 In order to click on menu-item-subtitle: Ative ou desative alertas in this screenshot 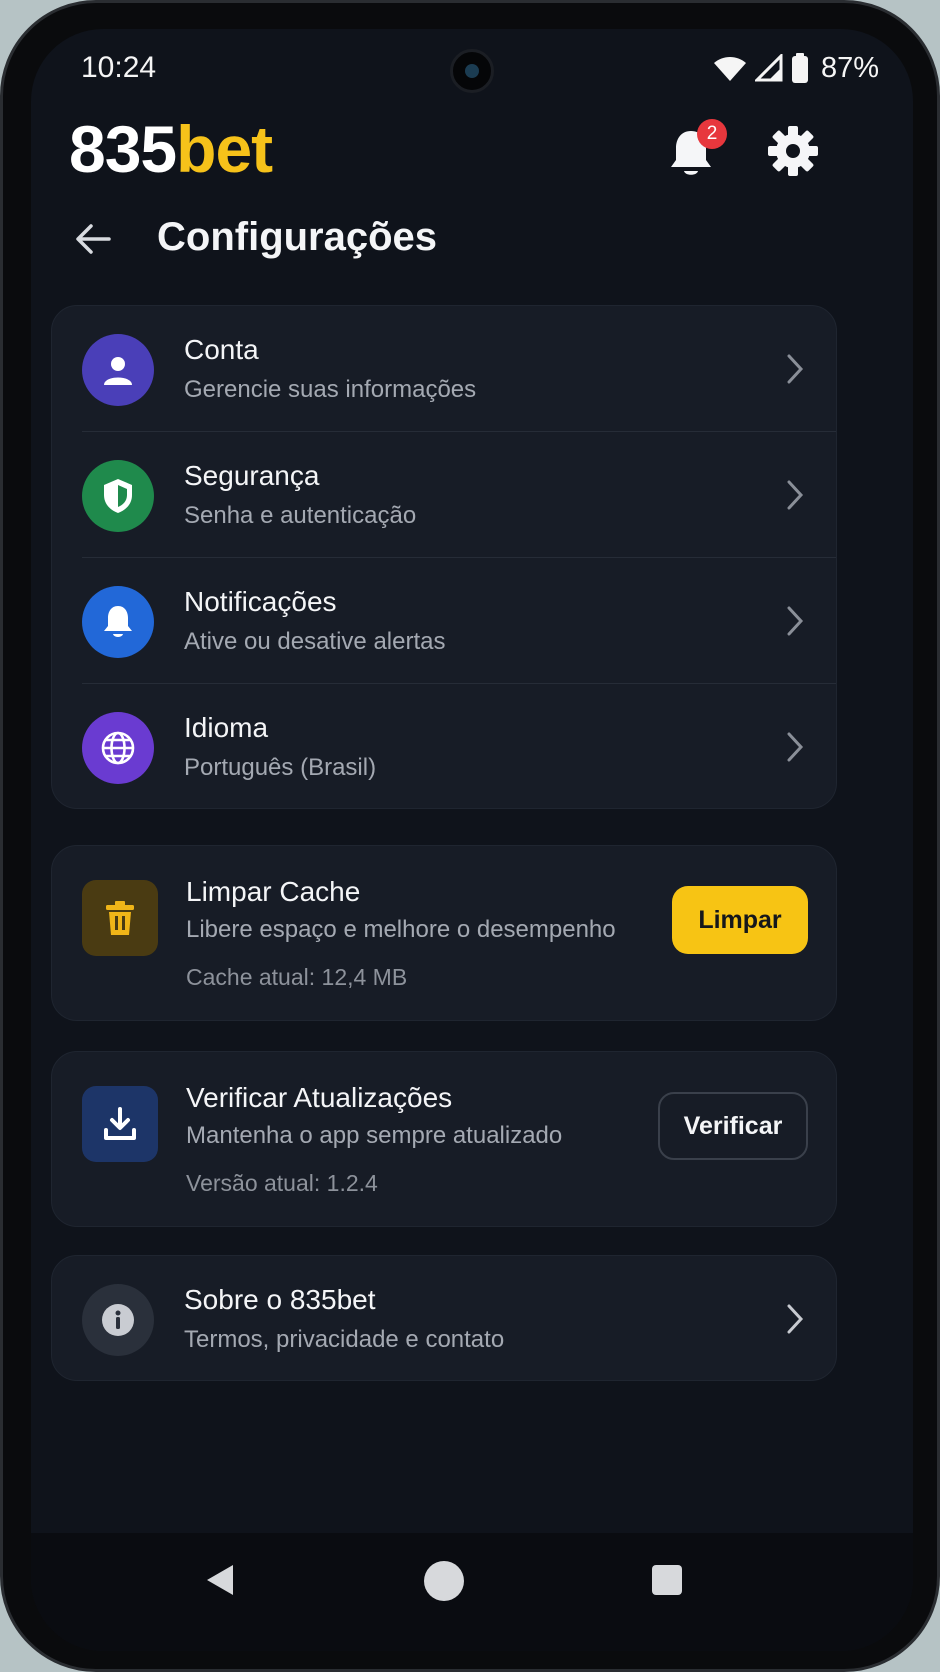, I will do `click(315, 641)`.